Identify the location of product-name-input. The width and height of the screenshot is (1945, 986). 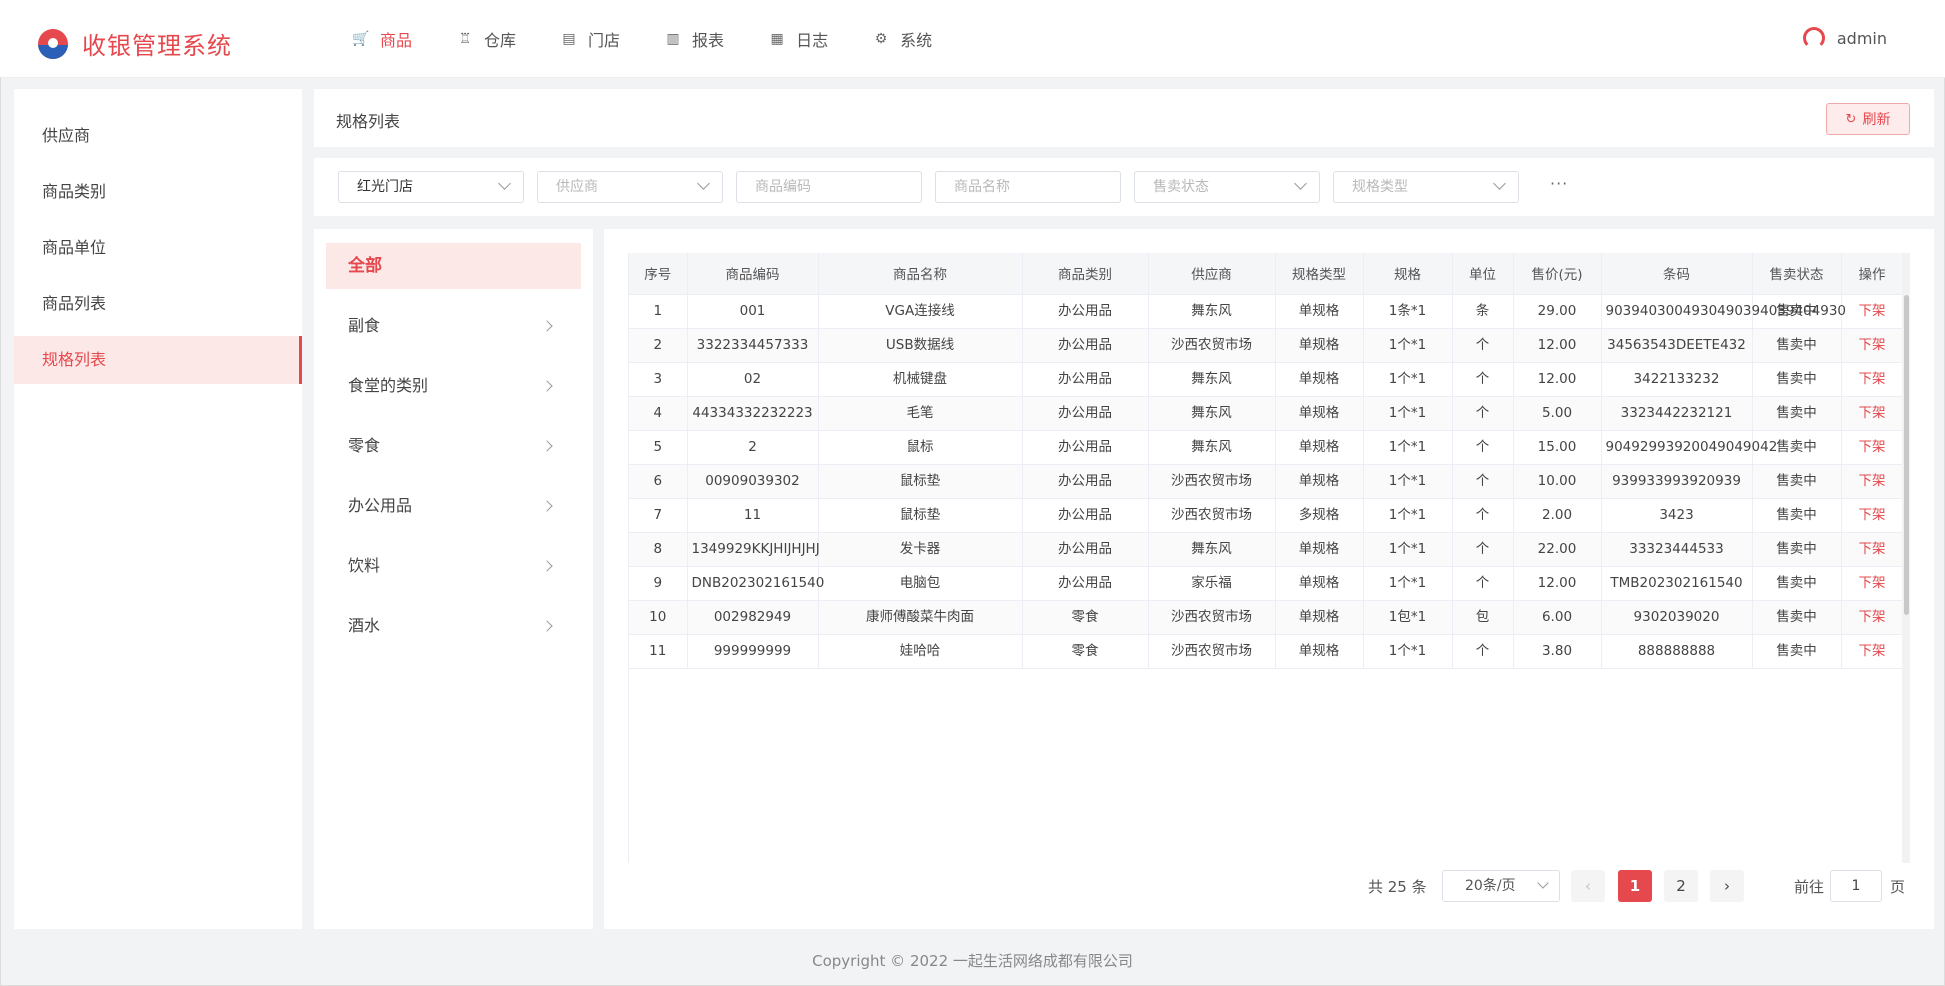
(1029, 187).